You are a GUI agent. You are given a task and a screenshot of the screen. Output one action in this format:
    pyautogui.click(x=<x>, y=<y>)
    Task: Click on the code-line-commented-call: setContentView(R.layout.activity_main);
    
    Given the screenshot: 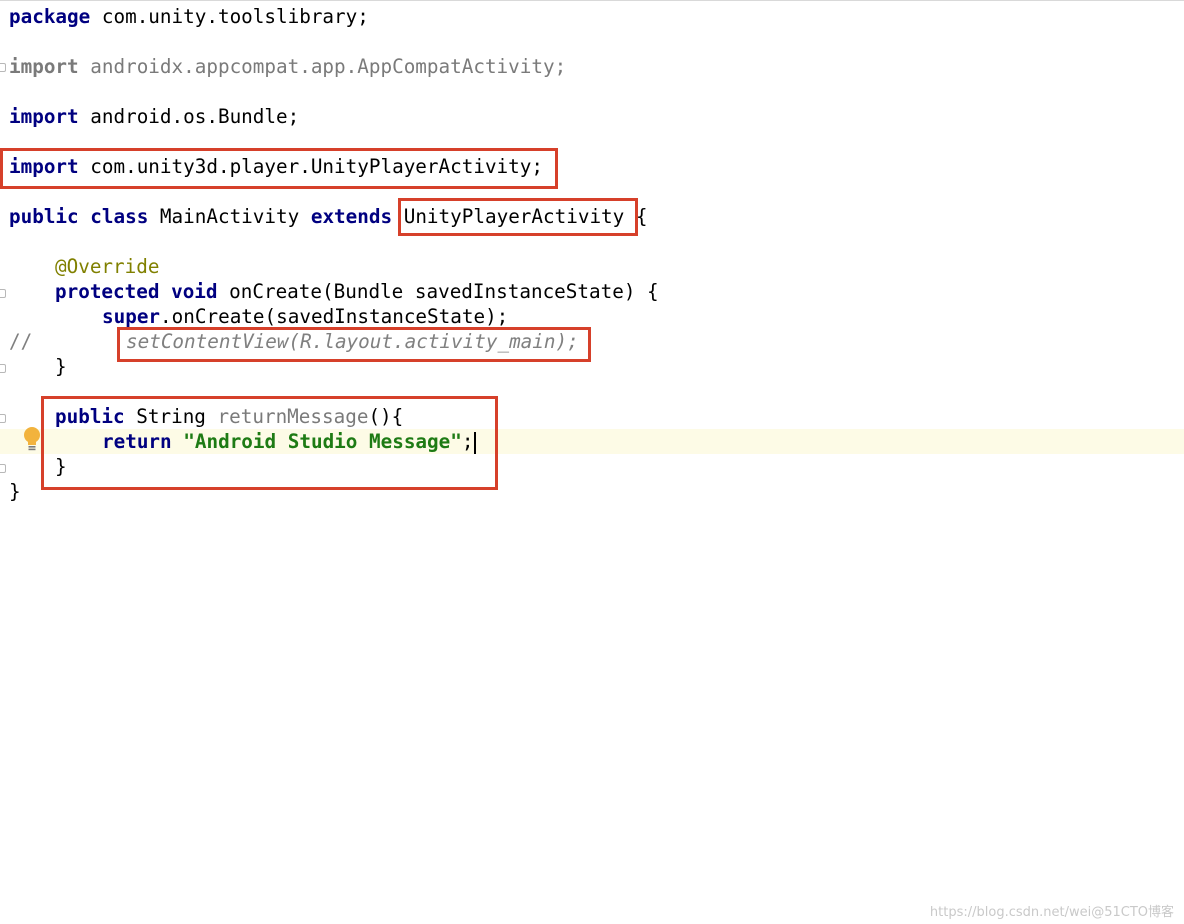 What is the action you would take?
    pyautogui.click(x=352, y=341)
    